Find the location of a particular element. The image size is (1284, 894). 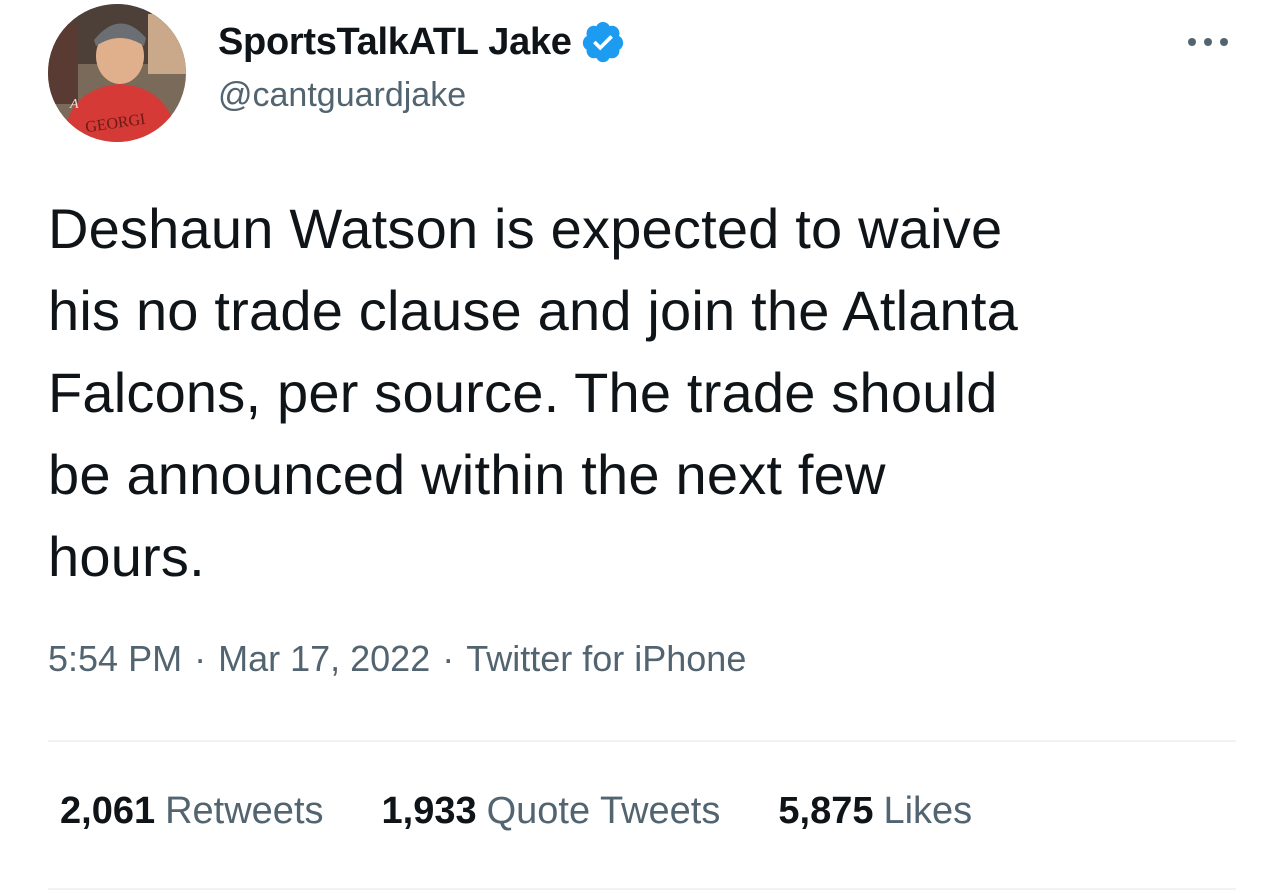

retweets-stat: 2,061 Retweets is located at coordinates (192, 811).